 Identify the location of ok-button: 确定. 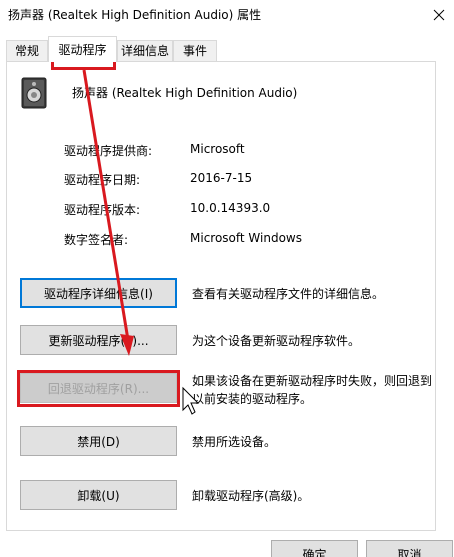
(314, 548).